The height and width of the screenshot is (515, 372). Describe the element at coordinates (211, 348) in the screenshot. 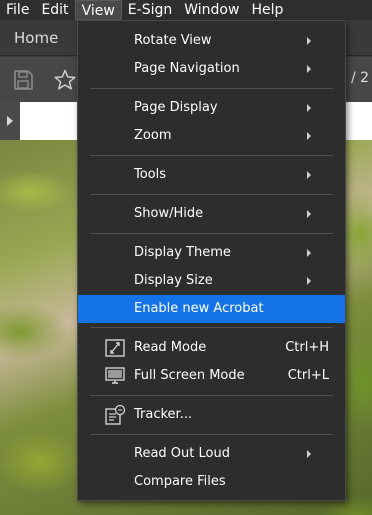

I see `menu-item-read-mode: Read Mode Ctrl+H` at that location.